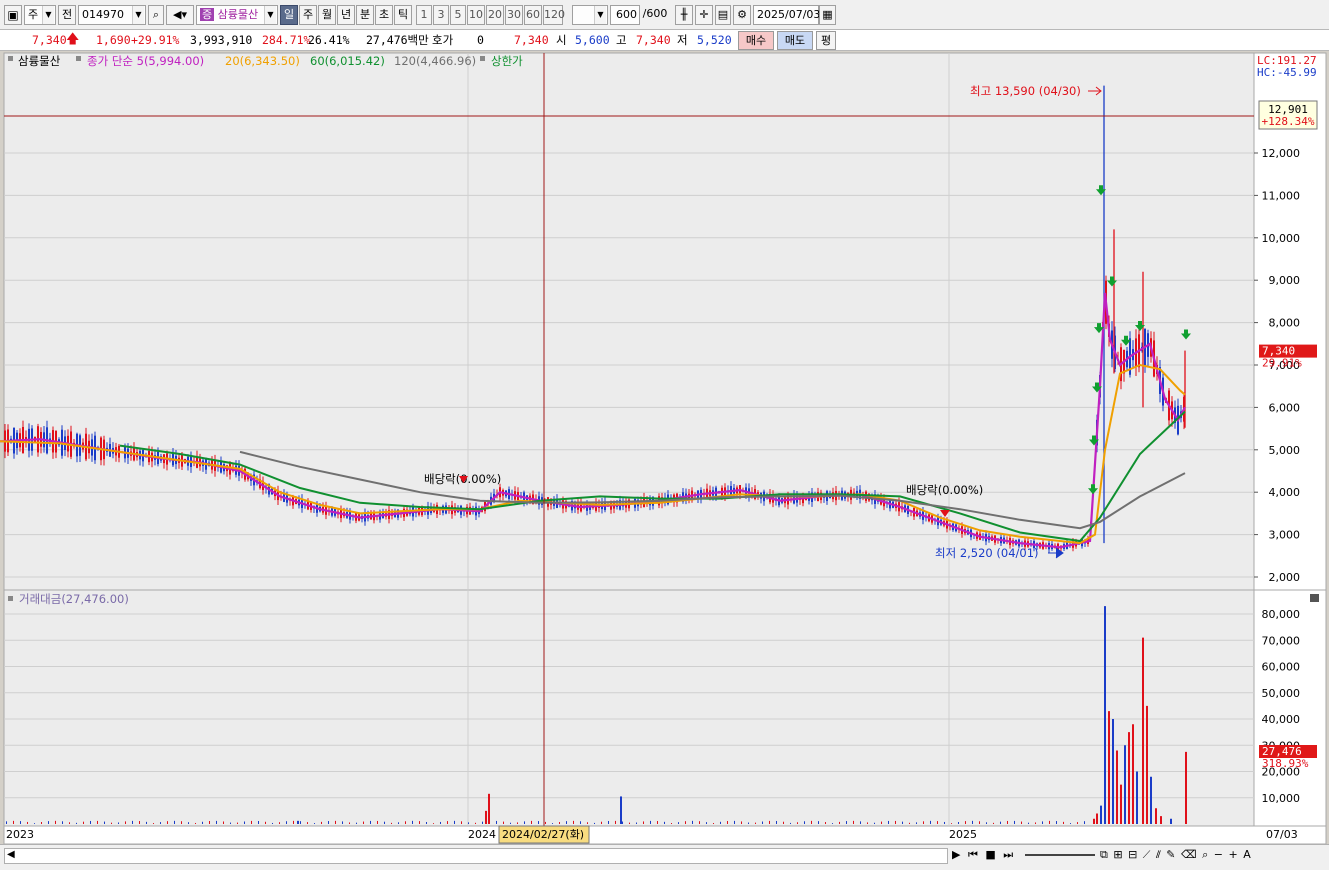  What do you see at coordinates (756, 40) in the screenshot?
I see `buy-button: 매수` at bounding box center [756, 40].